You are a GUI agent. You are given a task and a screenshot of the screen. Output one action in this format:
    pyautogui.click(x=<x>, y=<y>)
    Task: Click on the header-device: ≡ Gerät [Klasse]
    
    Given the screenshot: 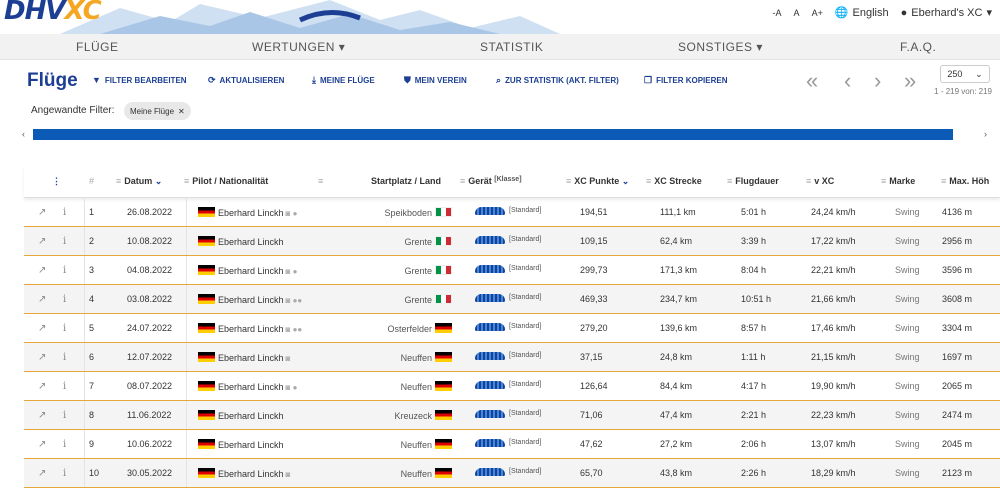 What is the action you would take?
    pyautogui.click(x=491, y=181)
    